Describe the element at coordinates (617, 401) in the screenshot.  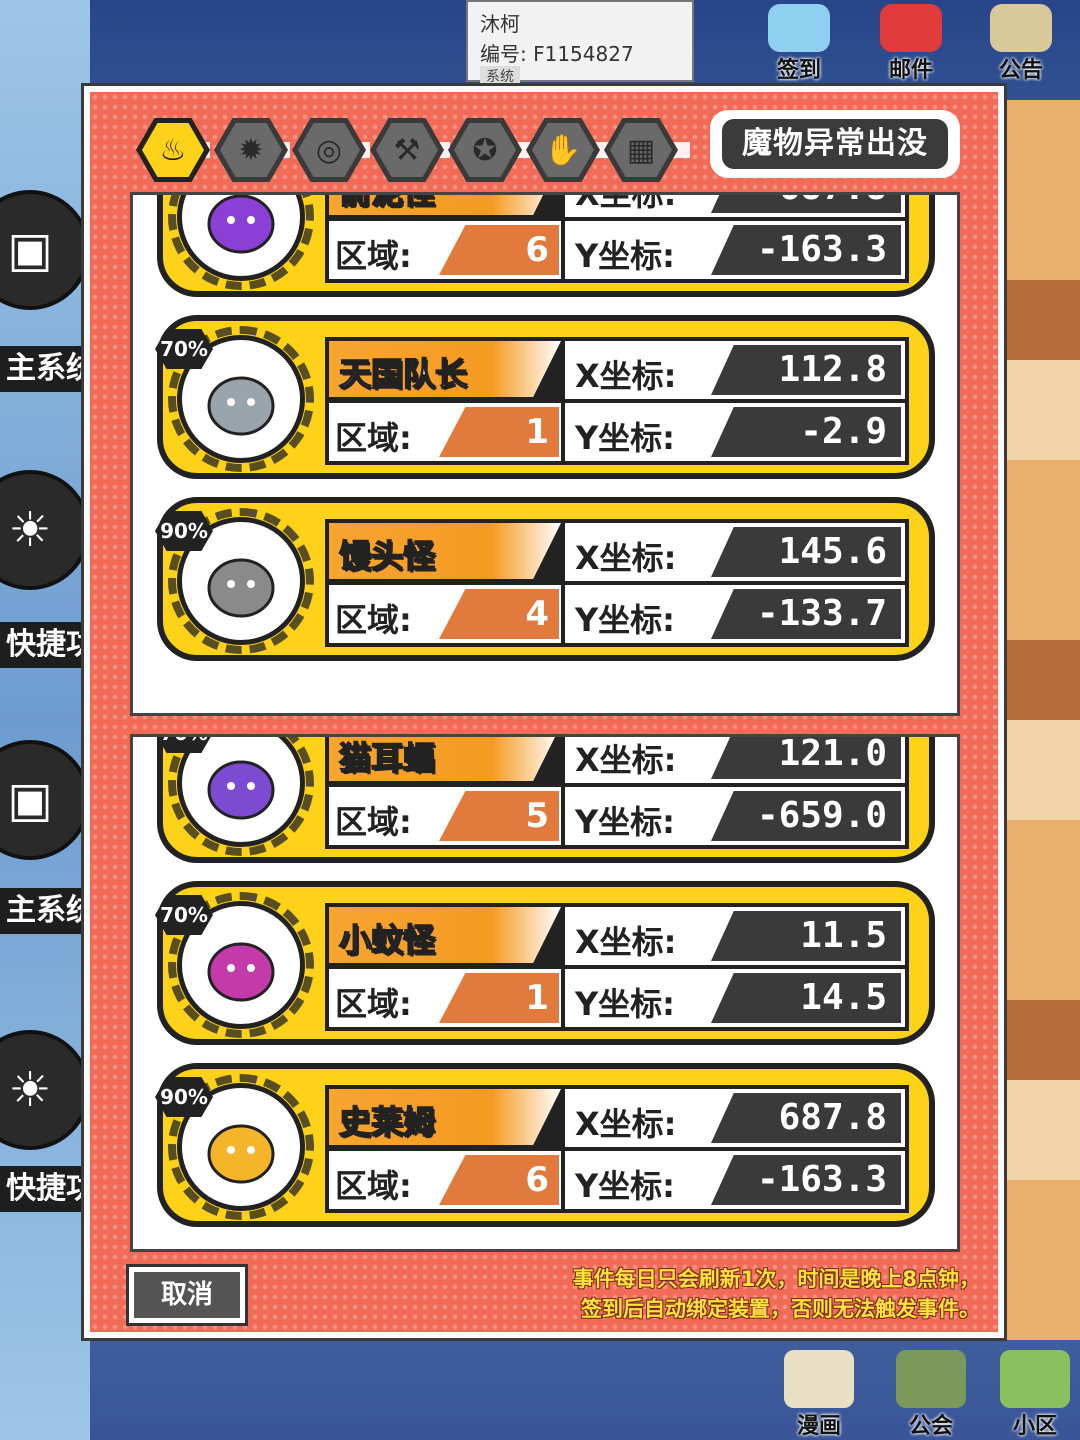
I see `monster-info: 天国队长 区域: 1 X坐标: 112.8 Y坐标: -2.9` at that location.